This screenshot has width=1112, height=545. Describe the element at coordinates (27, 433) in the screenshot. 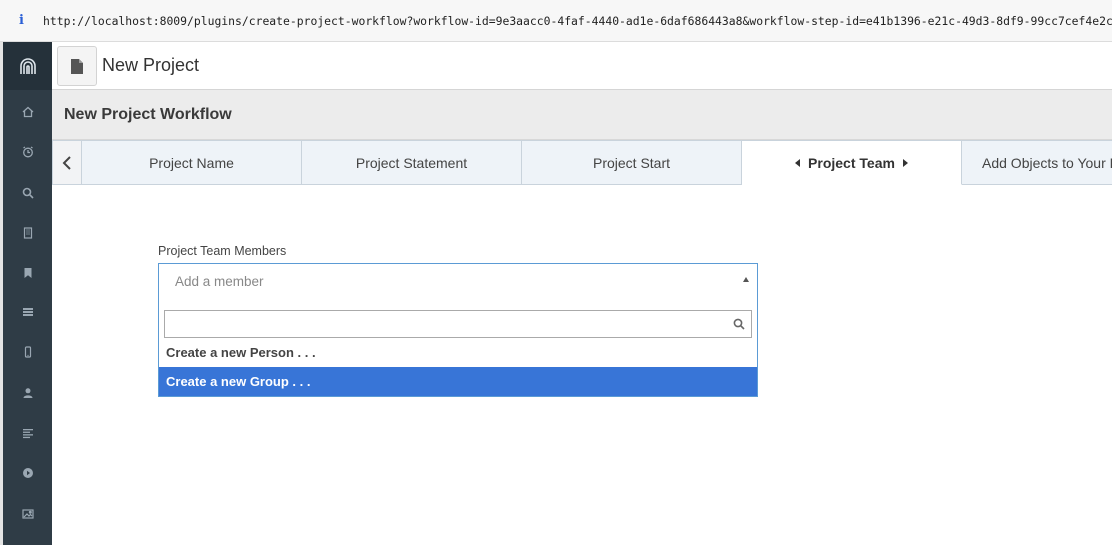

I see `align-left-icon` at that location.